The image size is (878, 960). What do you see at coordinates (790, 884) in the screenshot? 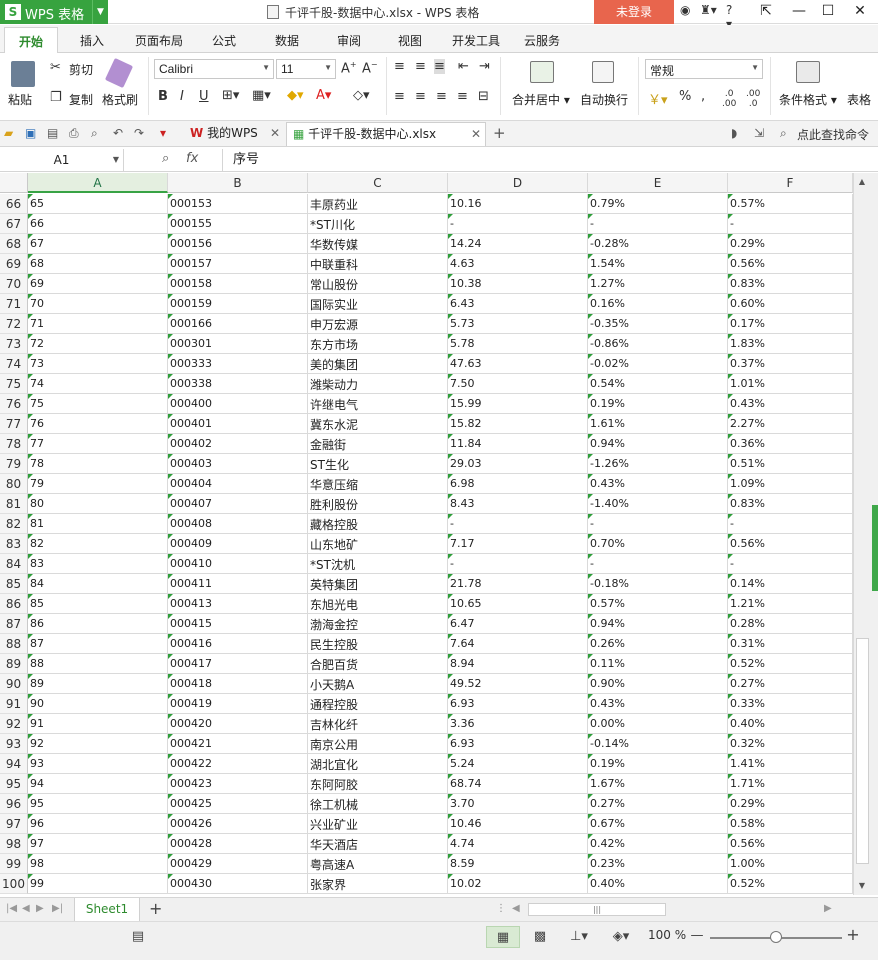
I see `grid-cell: 0.52%` at bounding box center [790, 884].